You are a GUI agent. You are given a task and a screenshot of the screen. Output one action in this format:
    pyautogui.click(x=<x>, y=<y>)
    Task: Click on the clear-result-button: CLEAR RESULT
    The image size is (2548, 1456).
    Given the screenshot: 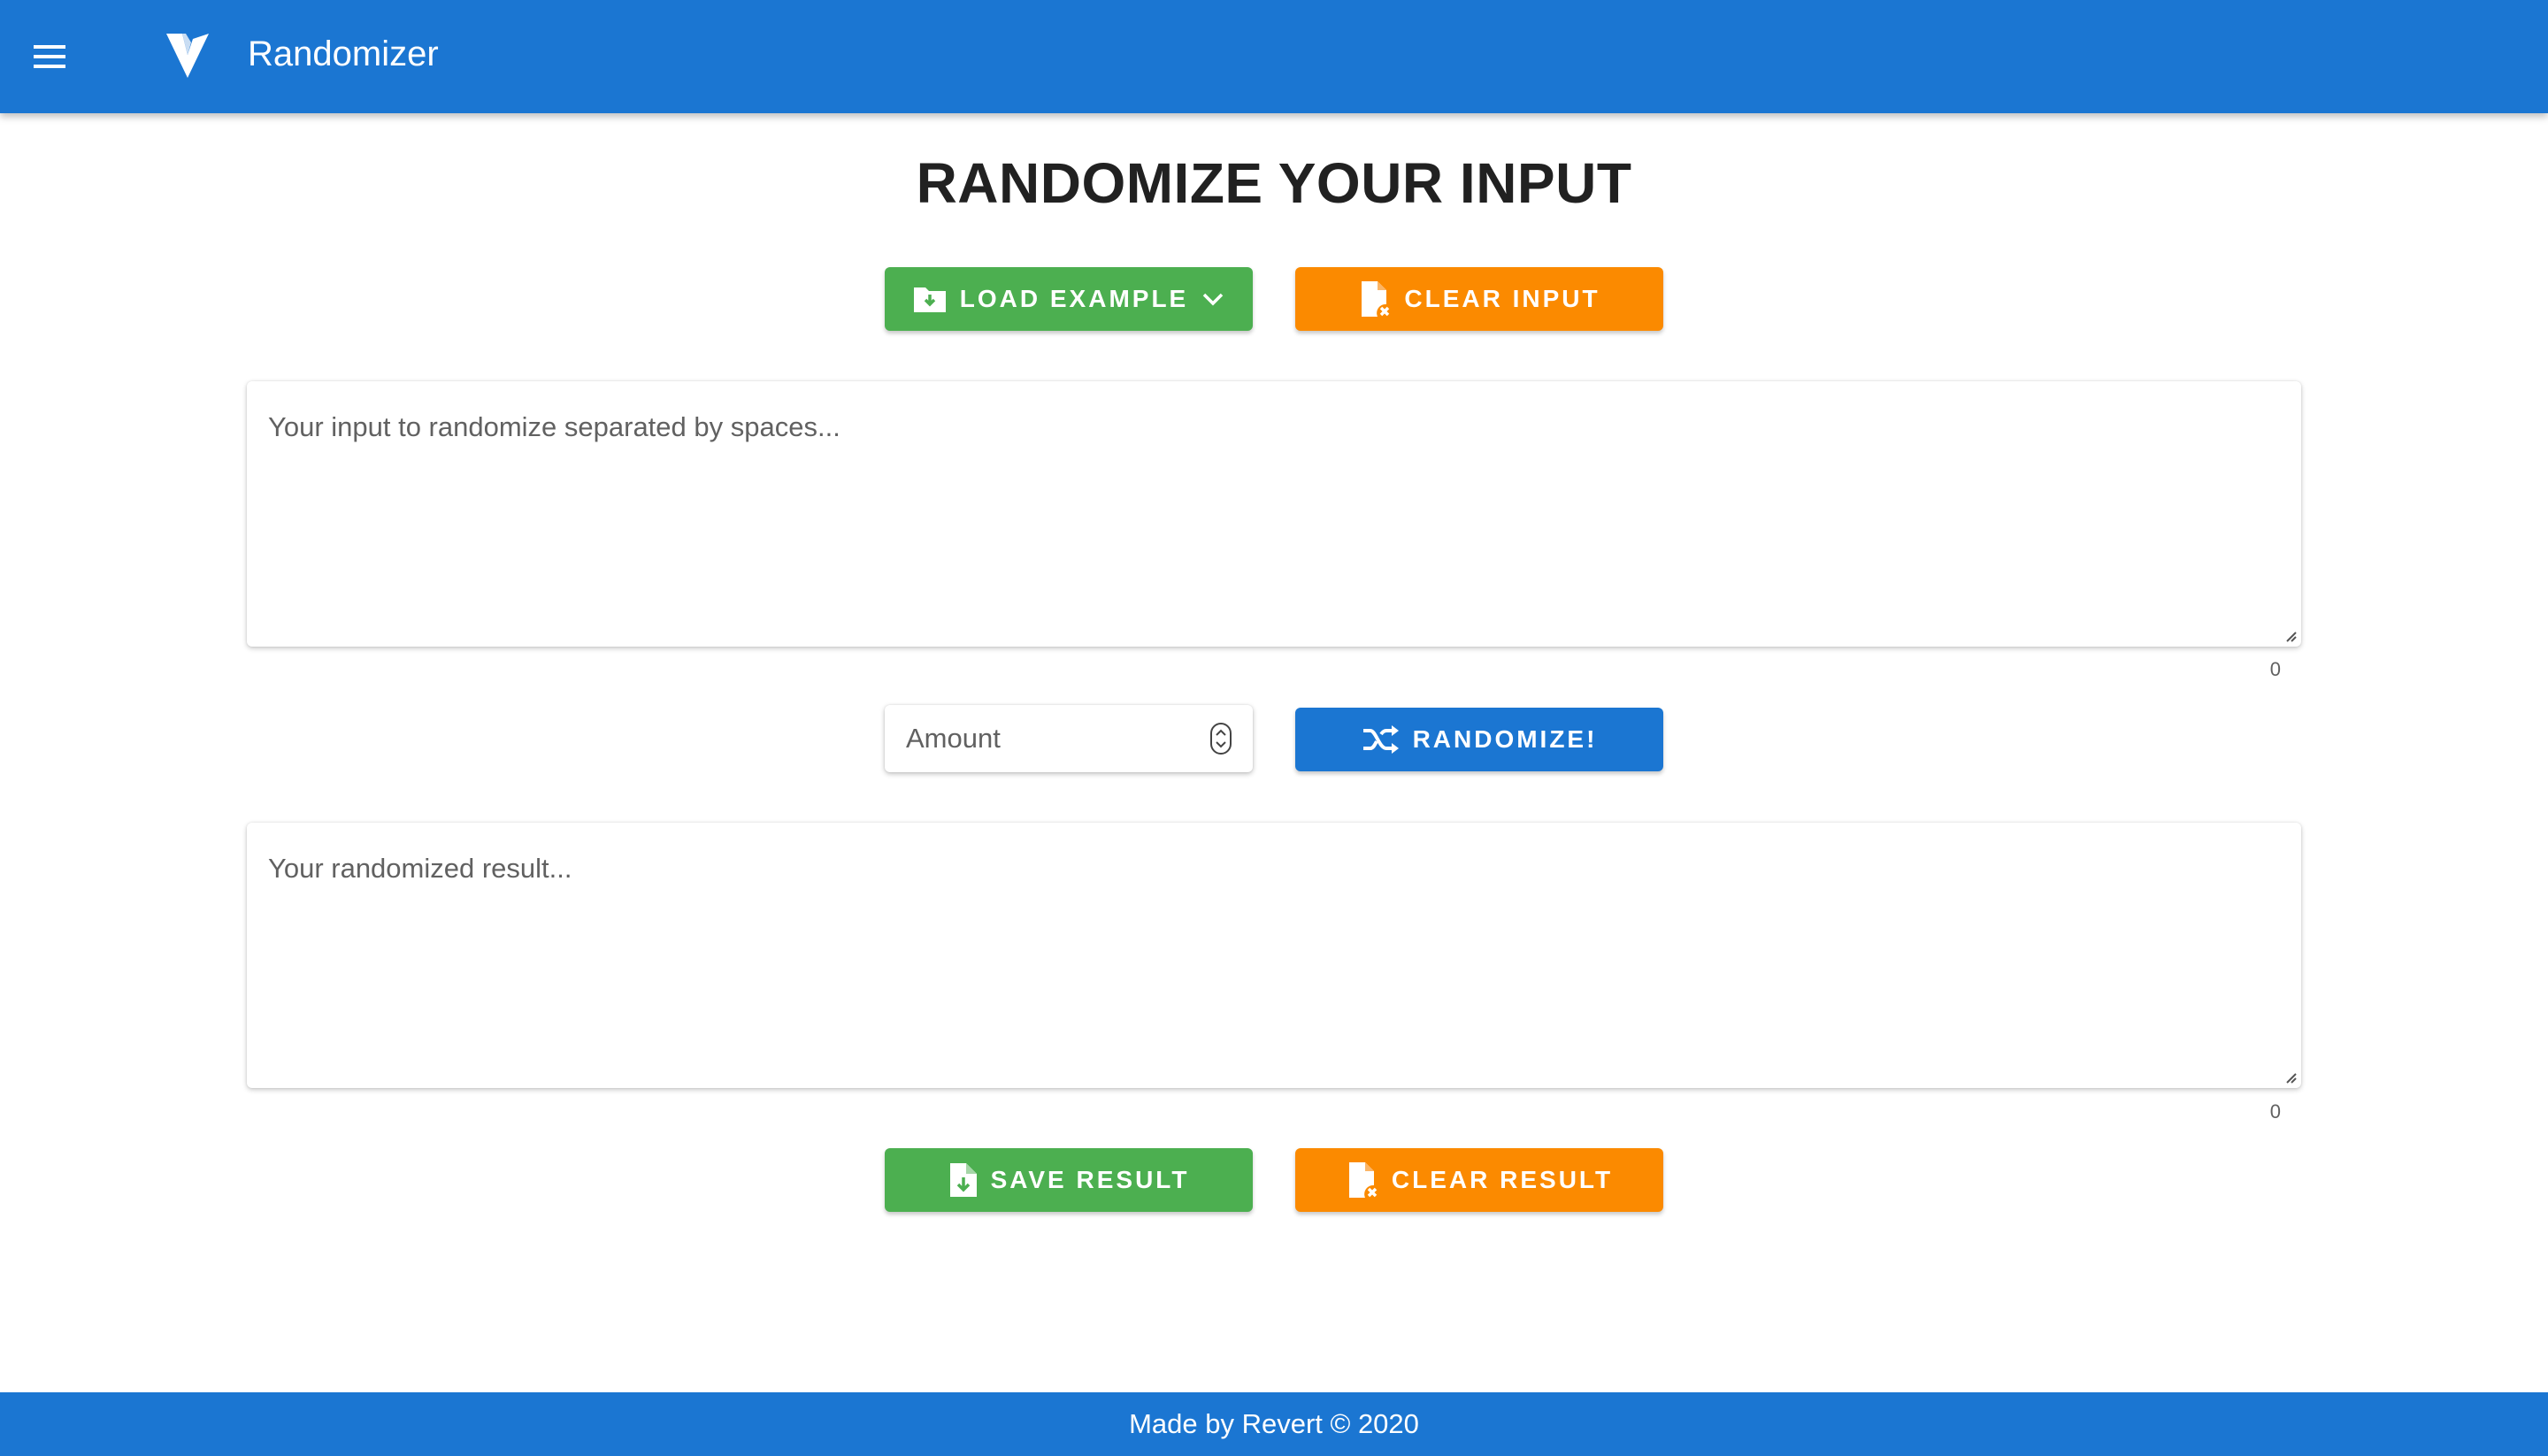 What is the action you would take?
    pyautogui.click(x=1479, y=1180)
    